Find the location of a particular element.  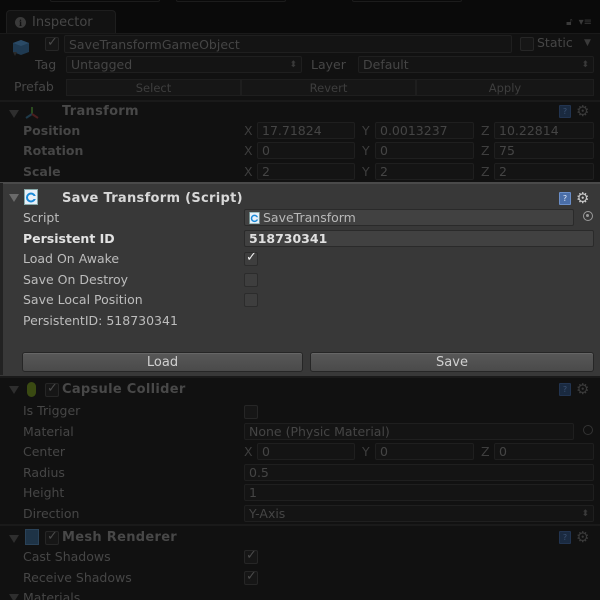

rotation-y-input: 0 is located at coordinates (424, 150).